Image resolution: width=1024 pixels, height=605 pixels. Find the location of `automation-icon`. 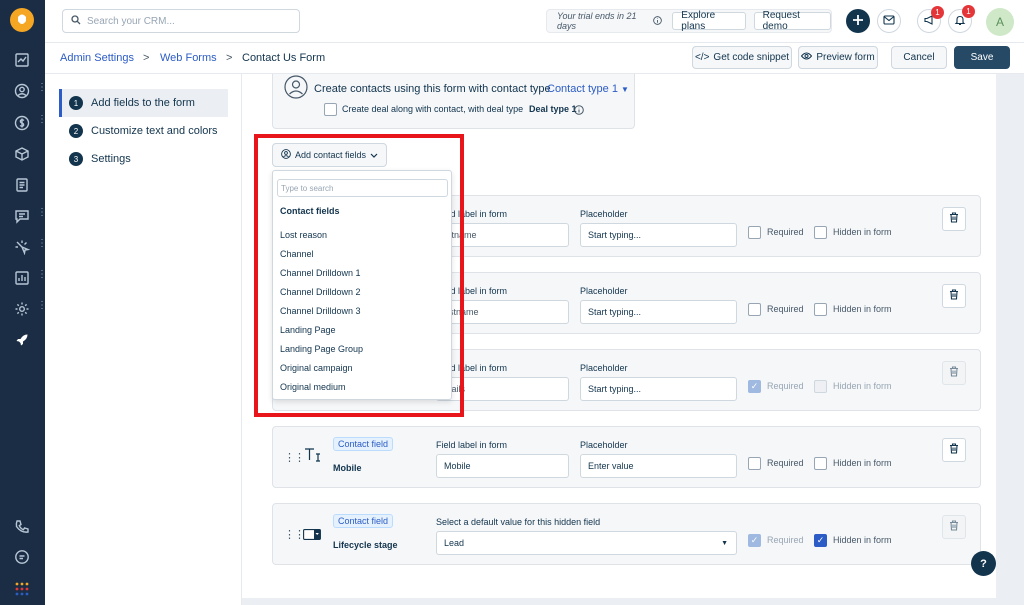

automation-icon is located at coordinates (22, 247).